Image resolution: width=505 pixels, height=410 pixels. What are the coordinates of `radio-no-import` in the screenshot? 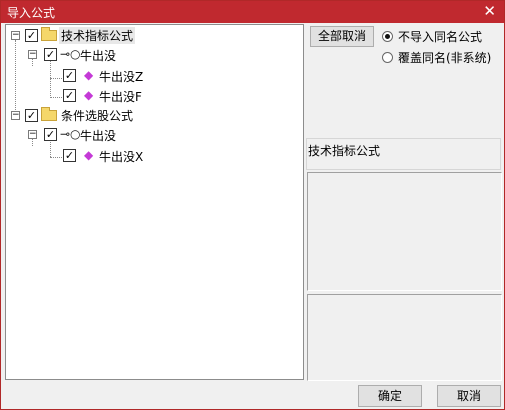 It's located at (387, 36).